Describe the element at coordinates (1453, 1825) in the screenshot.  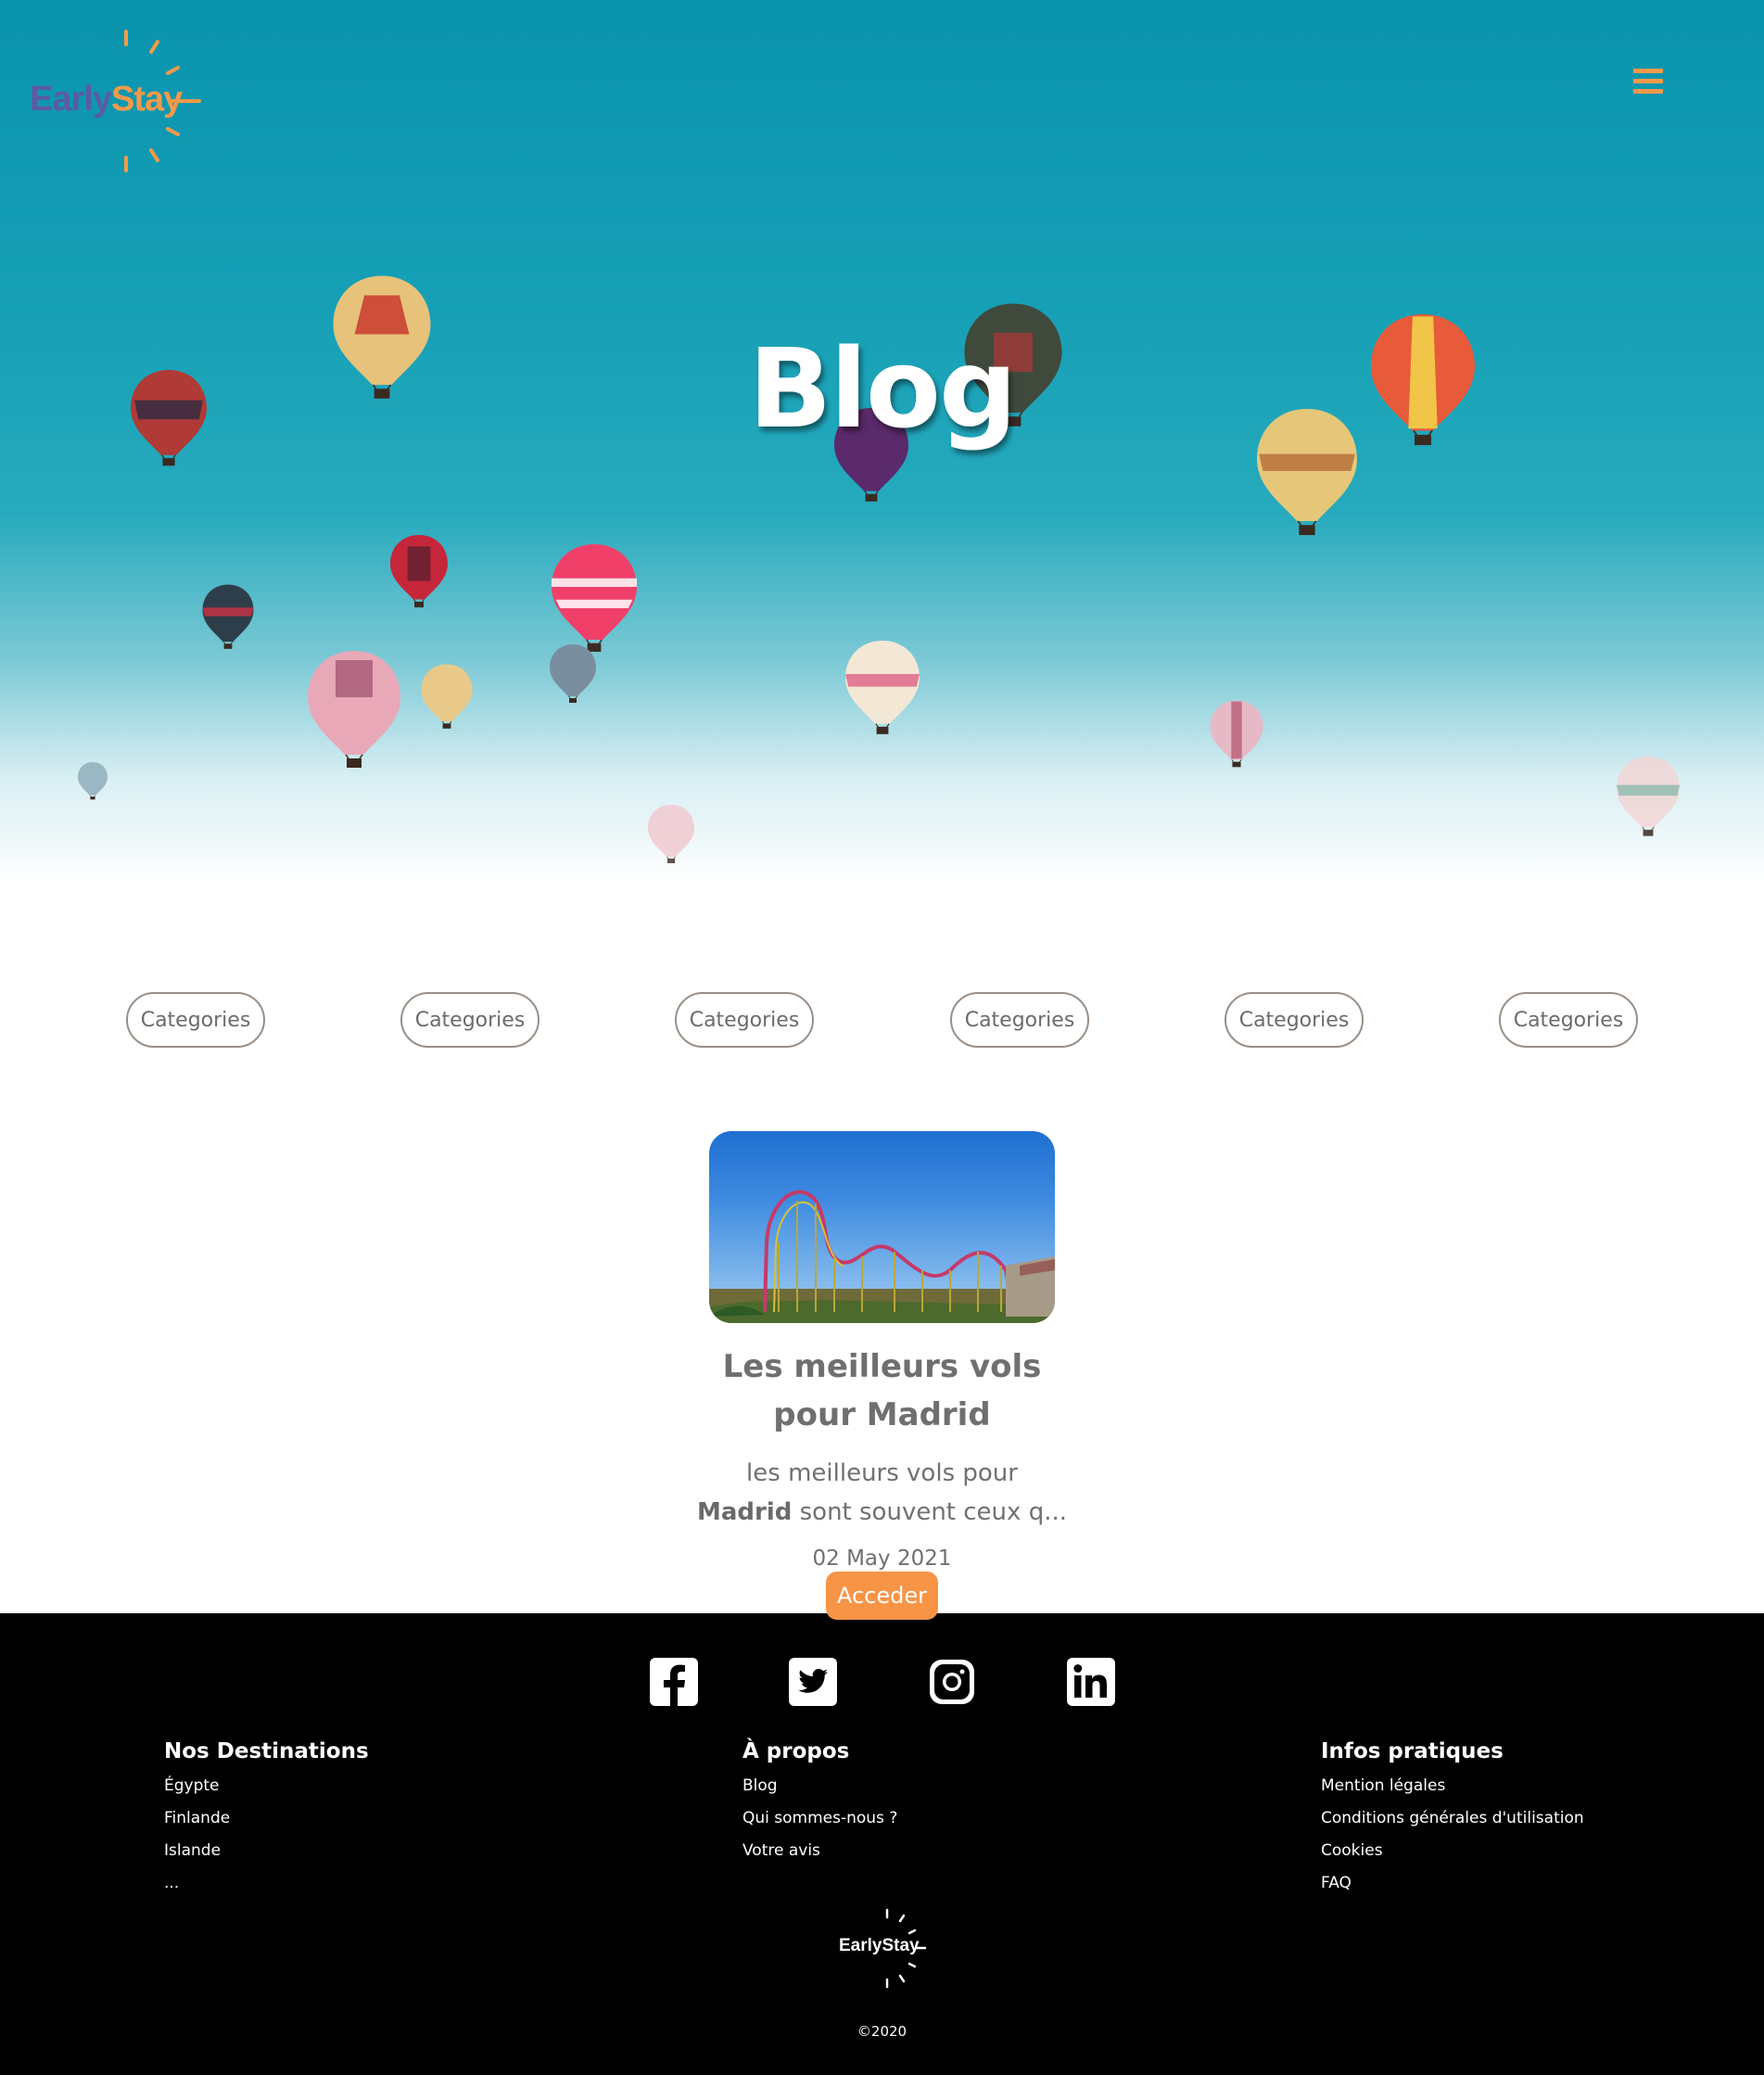
I see `footer-link: Conditions générales d'utilisation` at that location.